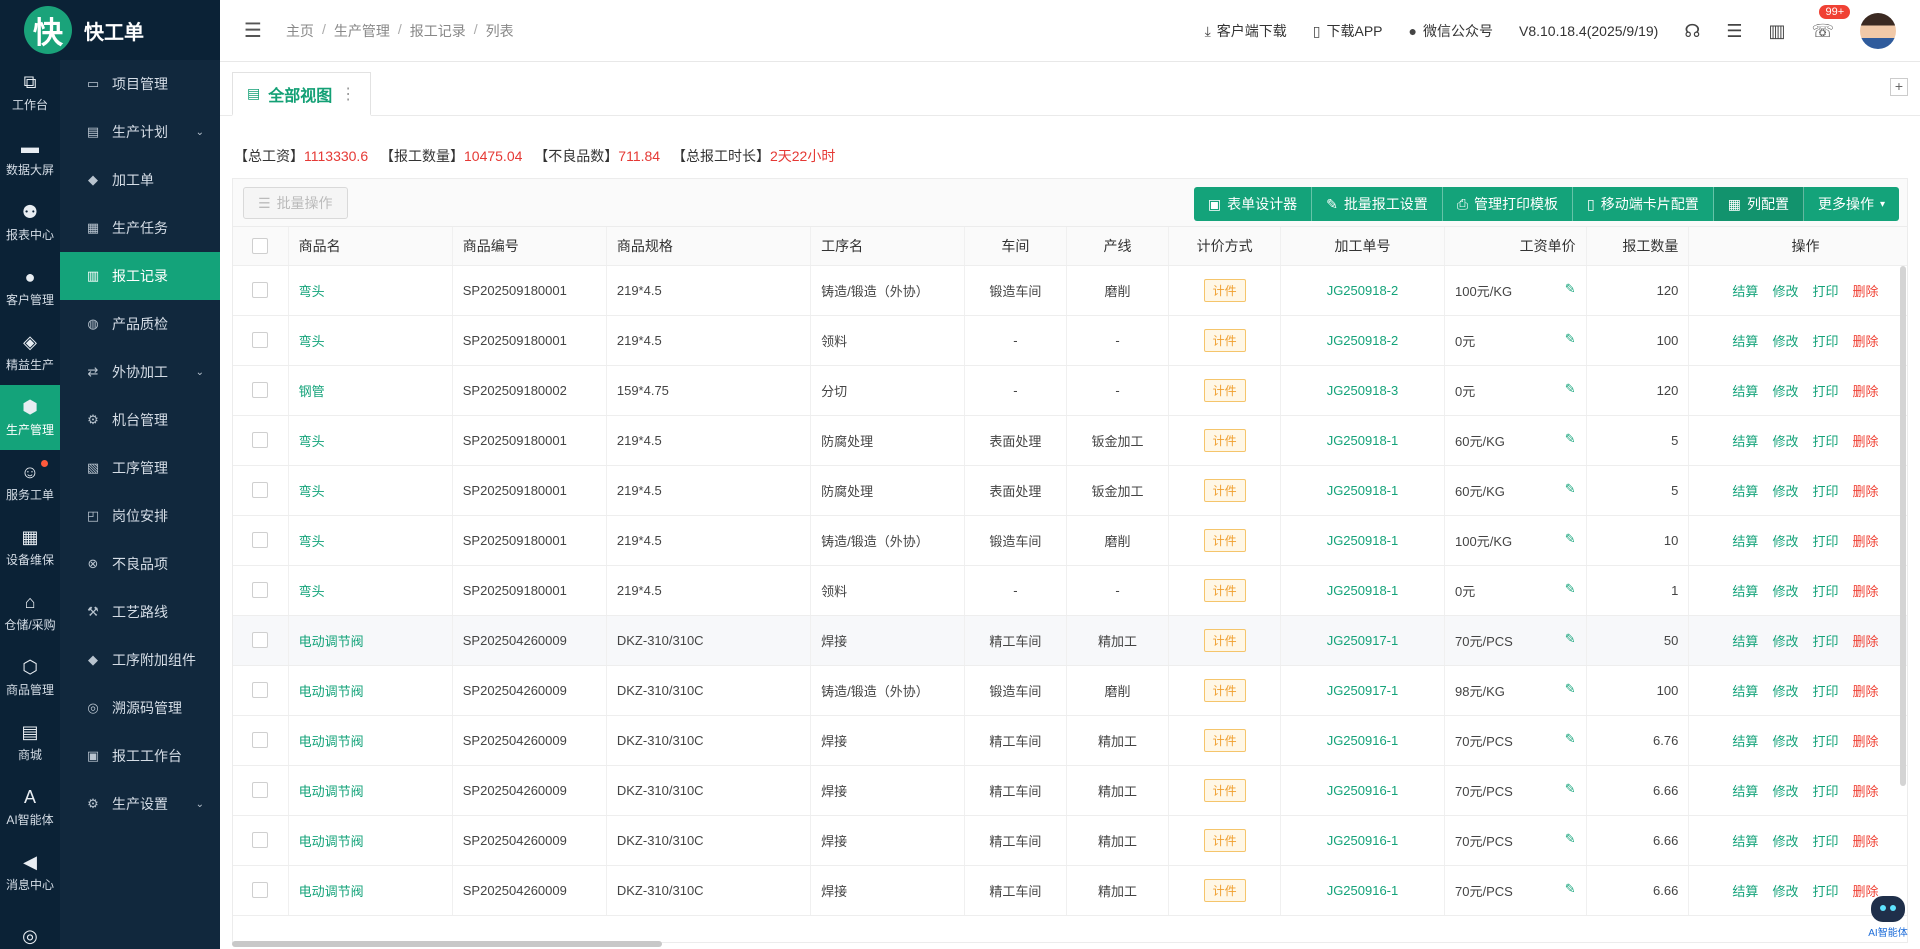 This screenshot has height=949, width=1920. What do you see at coordinates (1363, 290) in the screenshot?
I see `order-no-link: JG250918-2` at bounding box center [1363, 290].